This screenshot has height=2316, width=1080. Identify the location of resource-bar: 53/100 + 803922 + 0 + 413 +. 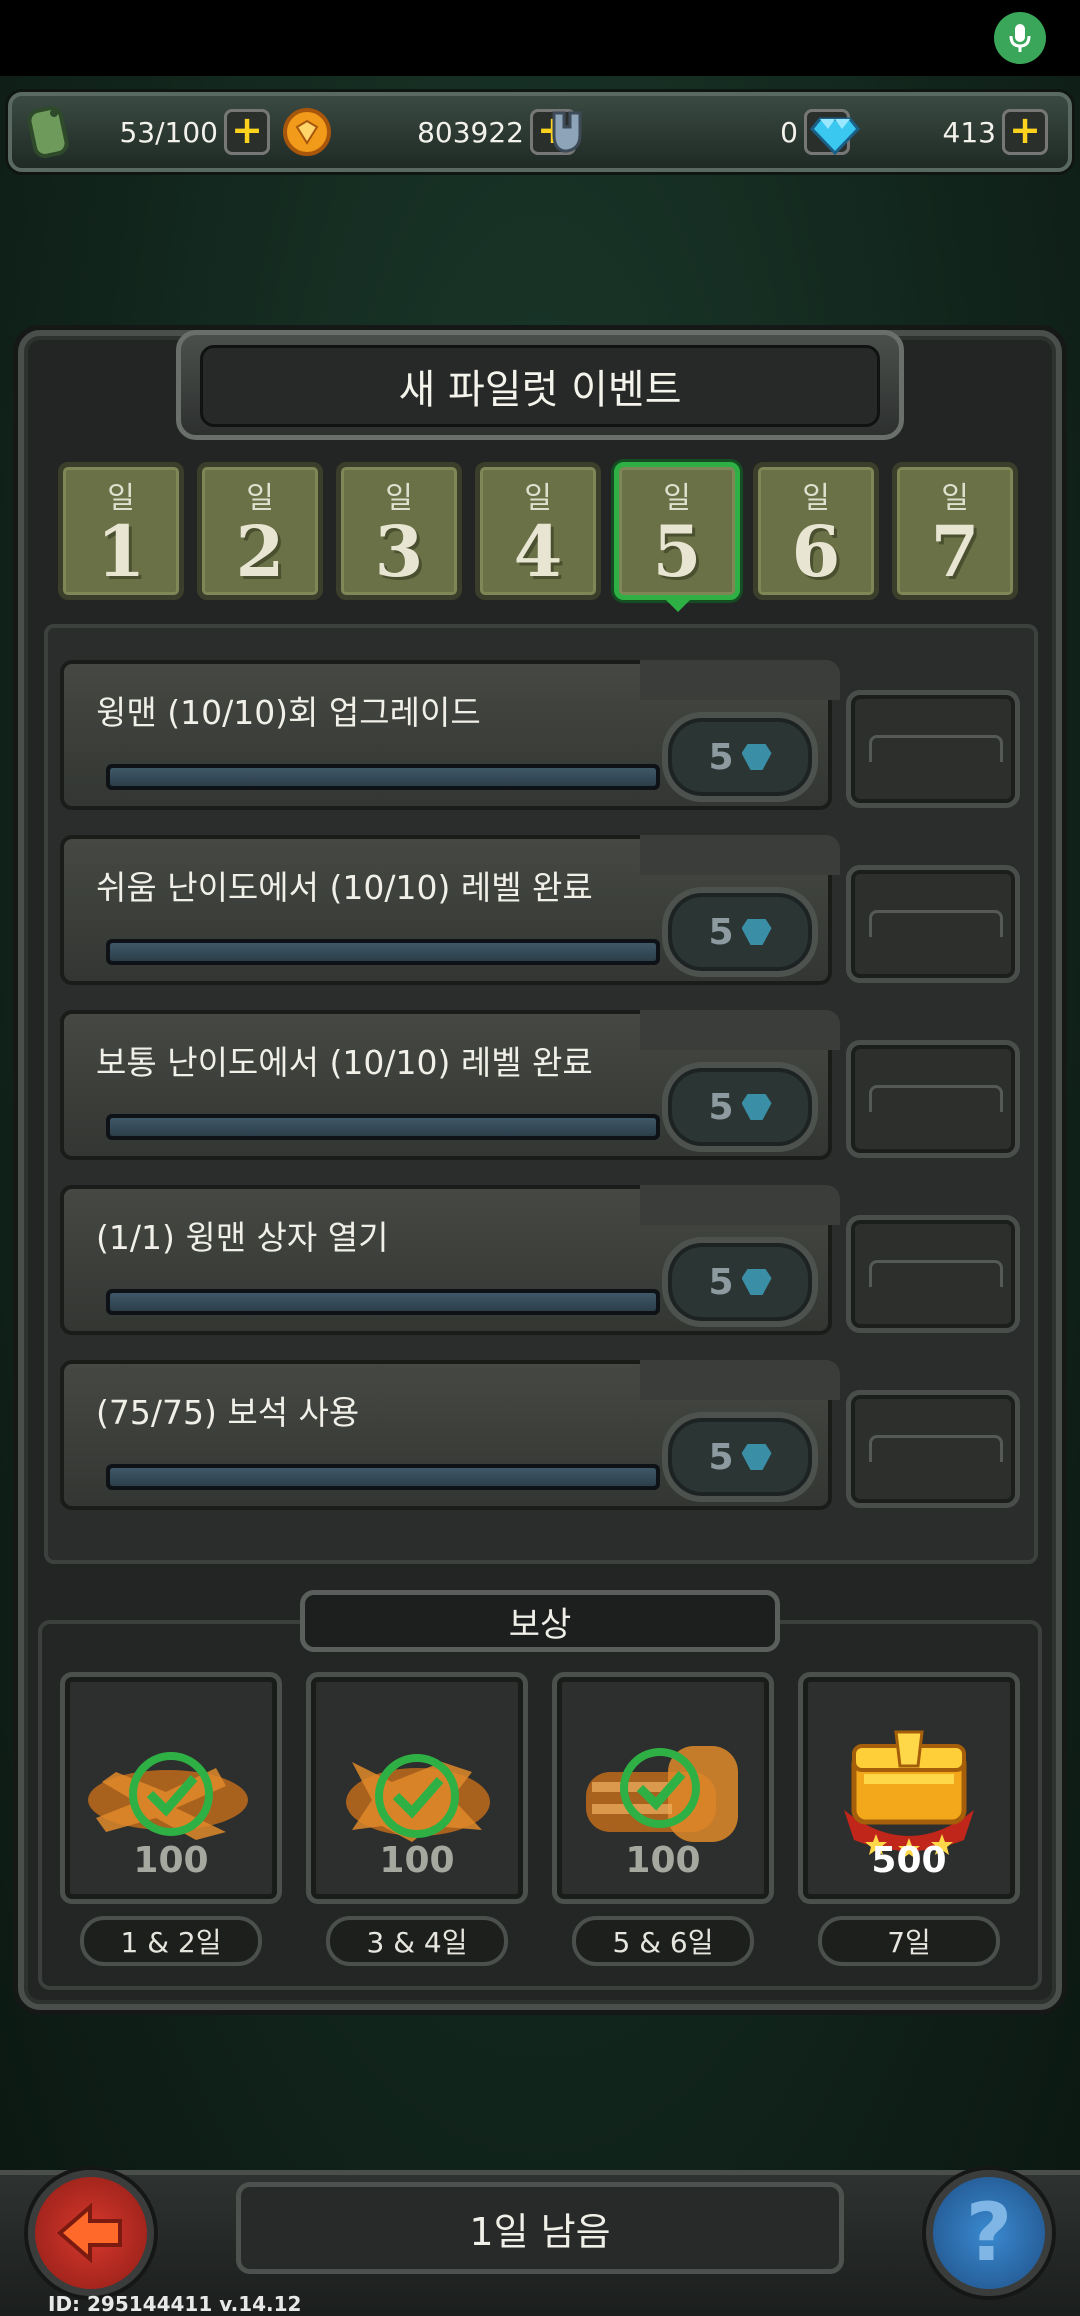
(540, 132).